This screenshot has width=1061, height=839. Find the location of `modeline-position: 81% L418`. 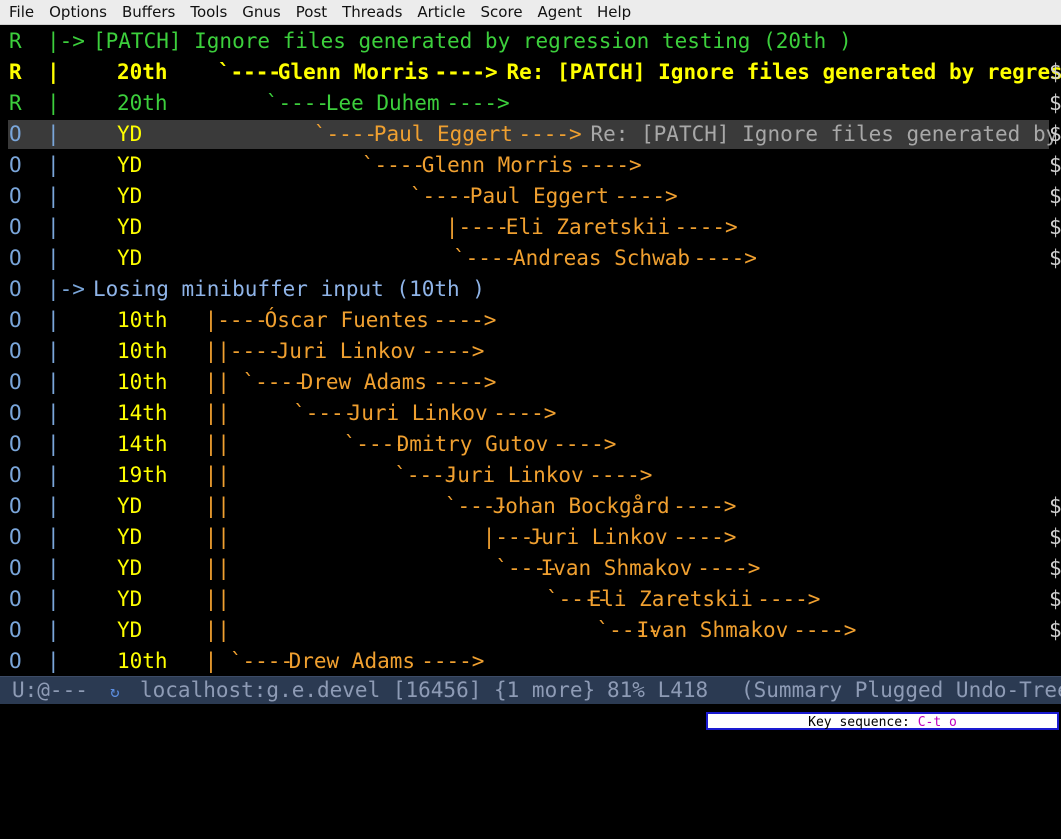

modeline-position: 81% L418 is located at coordinates (658, 690).